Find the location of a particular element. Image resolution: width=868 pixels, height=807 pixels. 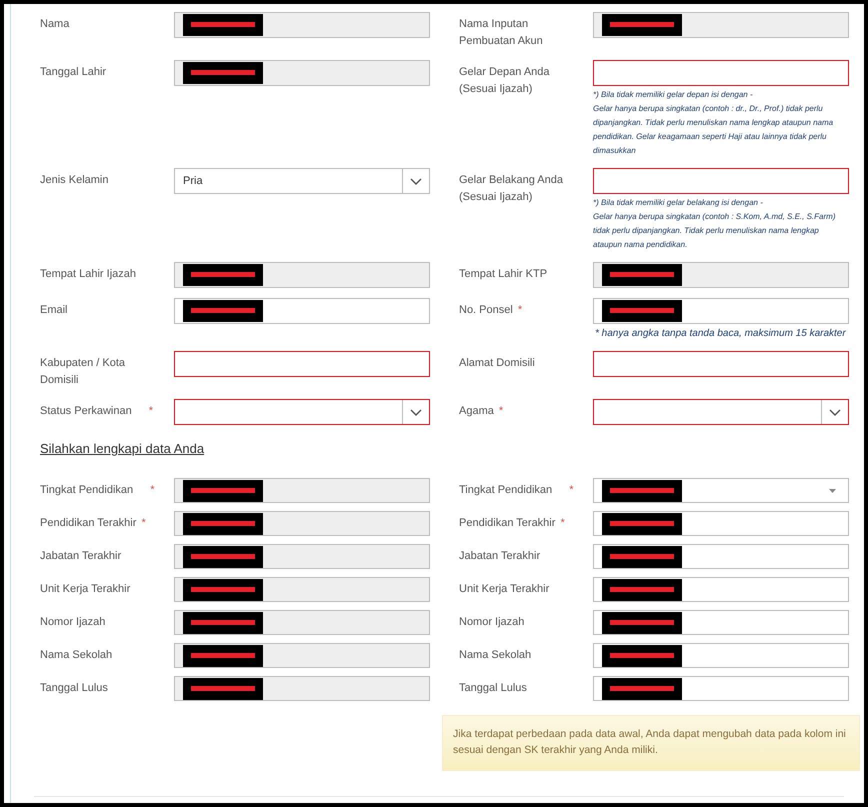

field-label: Kabupaten / Kota Domisili is located at coordinates (83, 371).